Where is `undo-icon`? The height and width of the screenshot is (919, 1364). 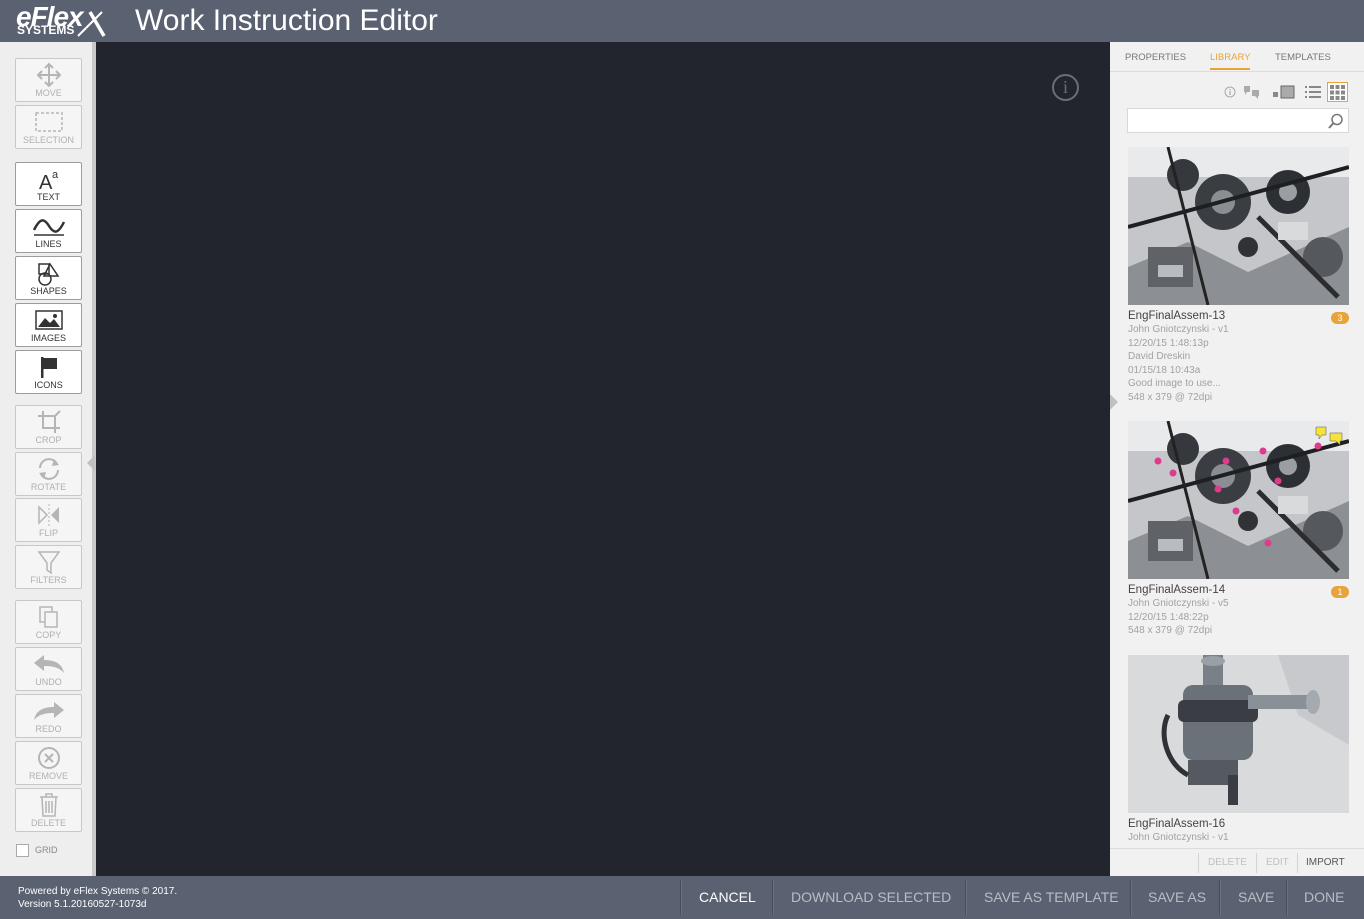
undo-icon is located at coordinates (48, 664).